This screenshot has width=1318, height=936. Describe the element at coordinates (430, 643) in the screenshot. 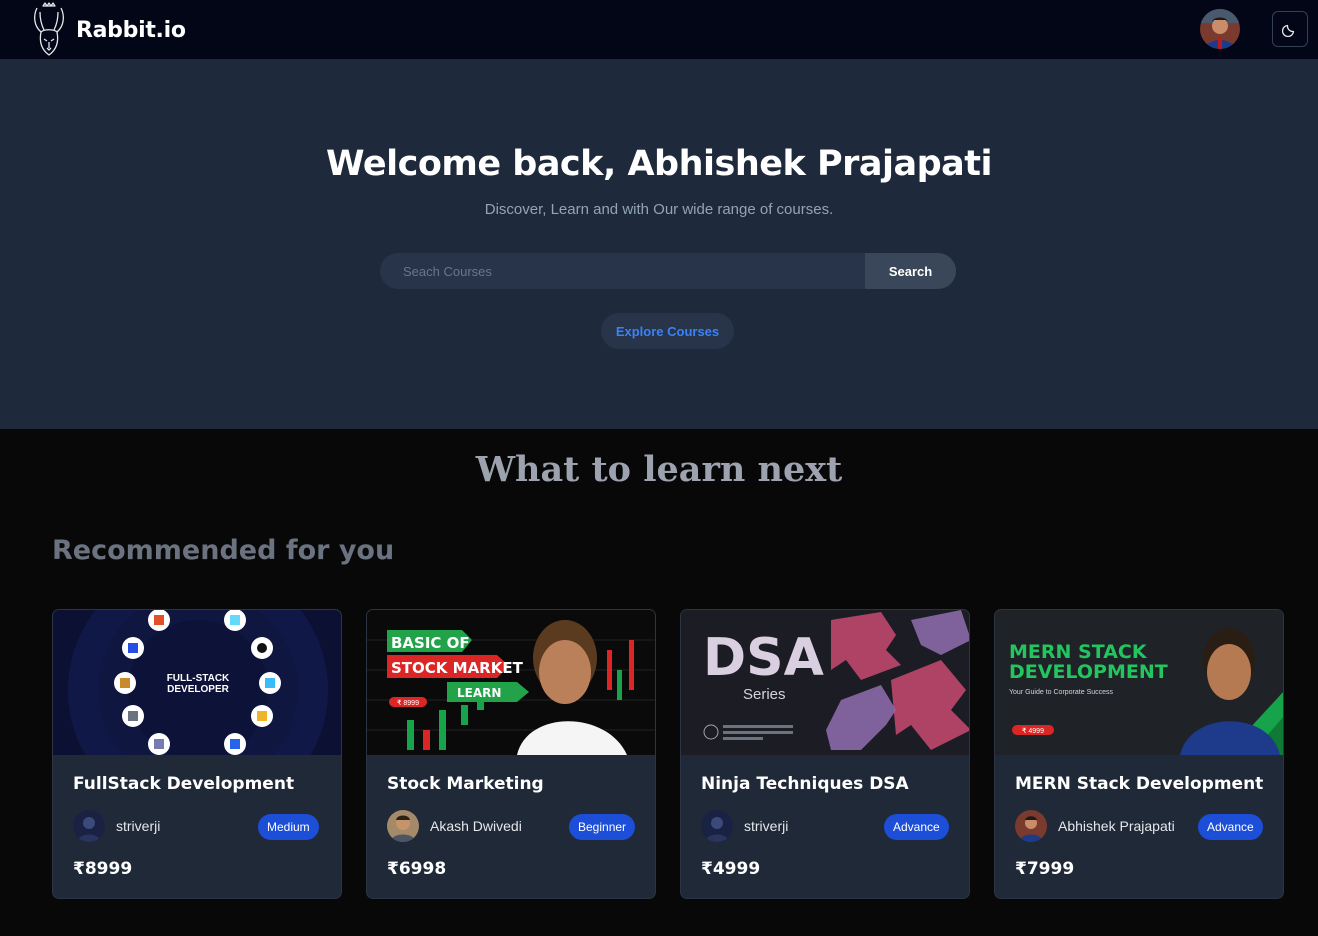

I see `thumb-line1: BASIC OF` at that location.